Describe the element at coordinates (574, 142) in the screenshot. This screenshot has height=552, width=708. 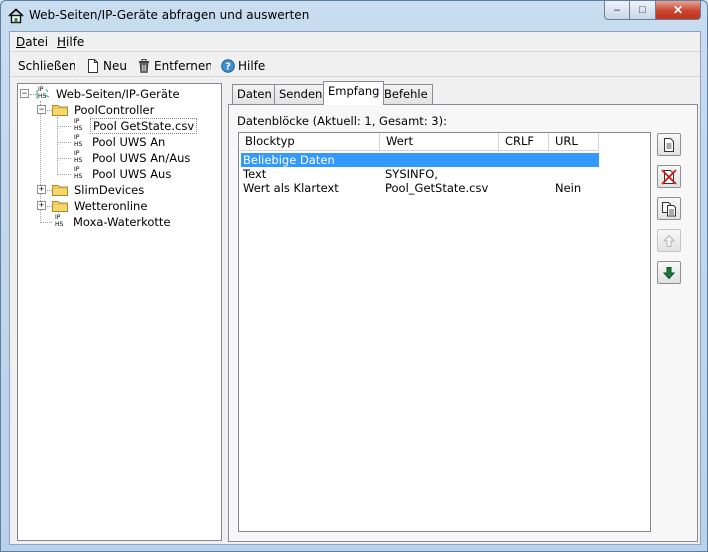
I see `column-header-url: URL` at that location.